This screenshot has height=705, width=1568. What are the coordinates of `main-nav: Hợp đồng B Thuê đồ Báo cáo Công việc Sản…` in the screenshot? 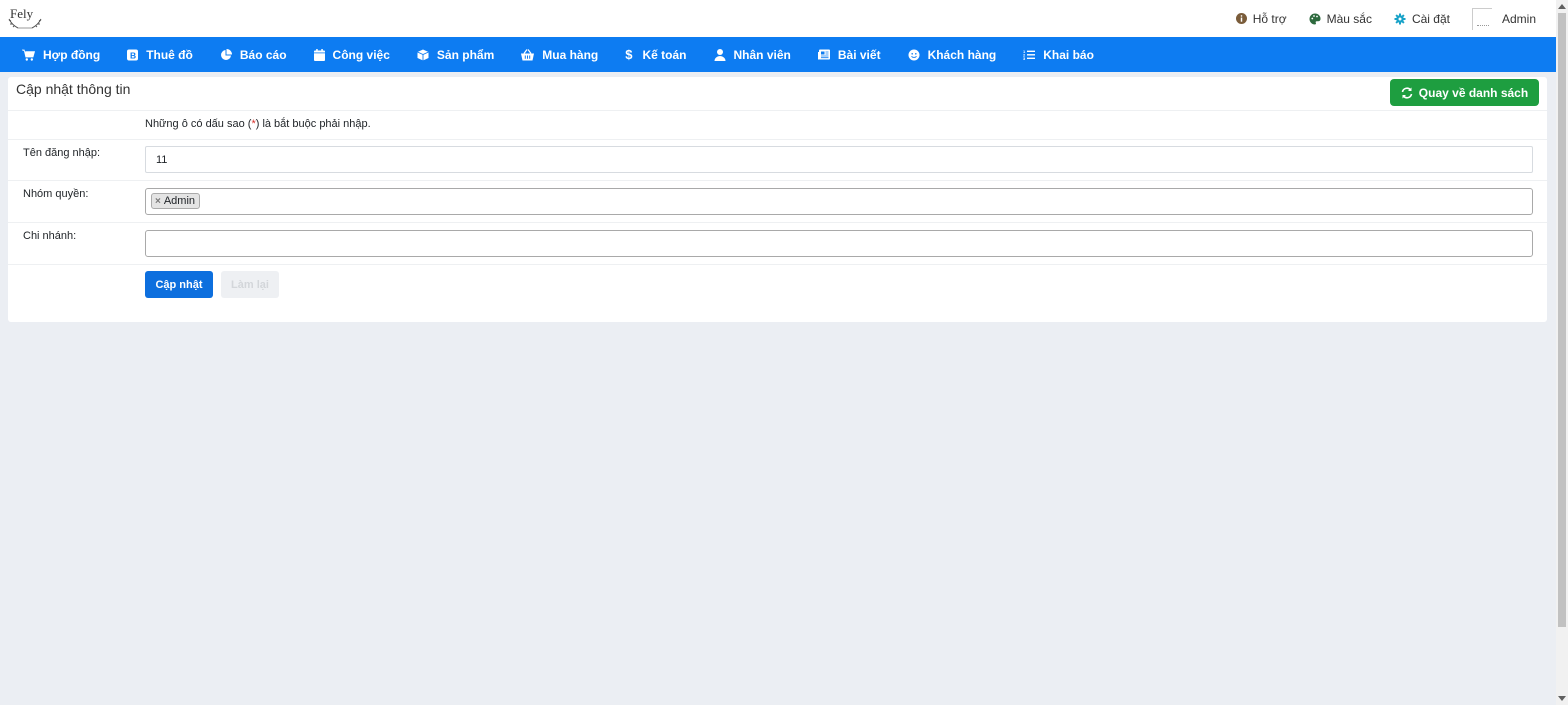 It's located at (778, 54).